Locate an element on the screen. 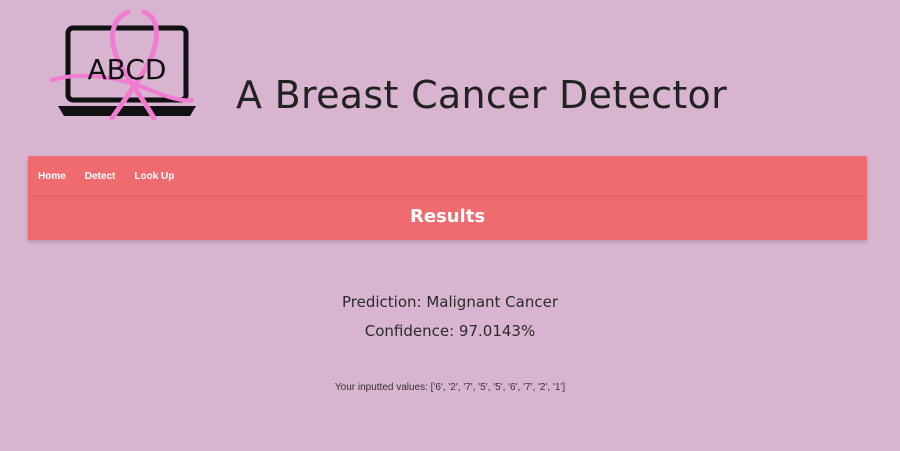 The height and width of the screenshot is (451, 900). confidence-text: Confidence: 97.0143% is located at coordinates (450, 331).